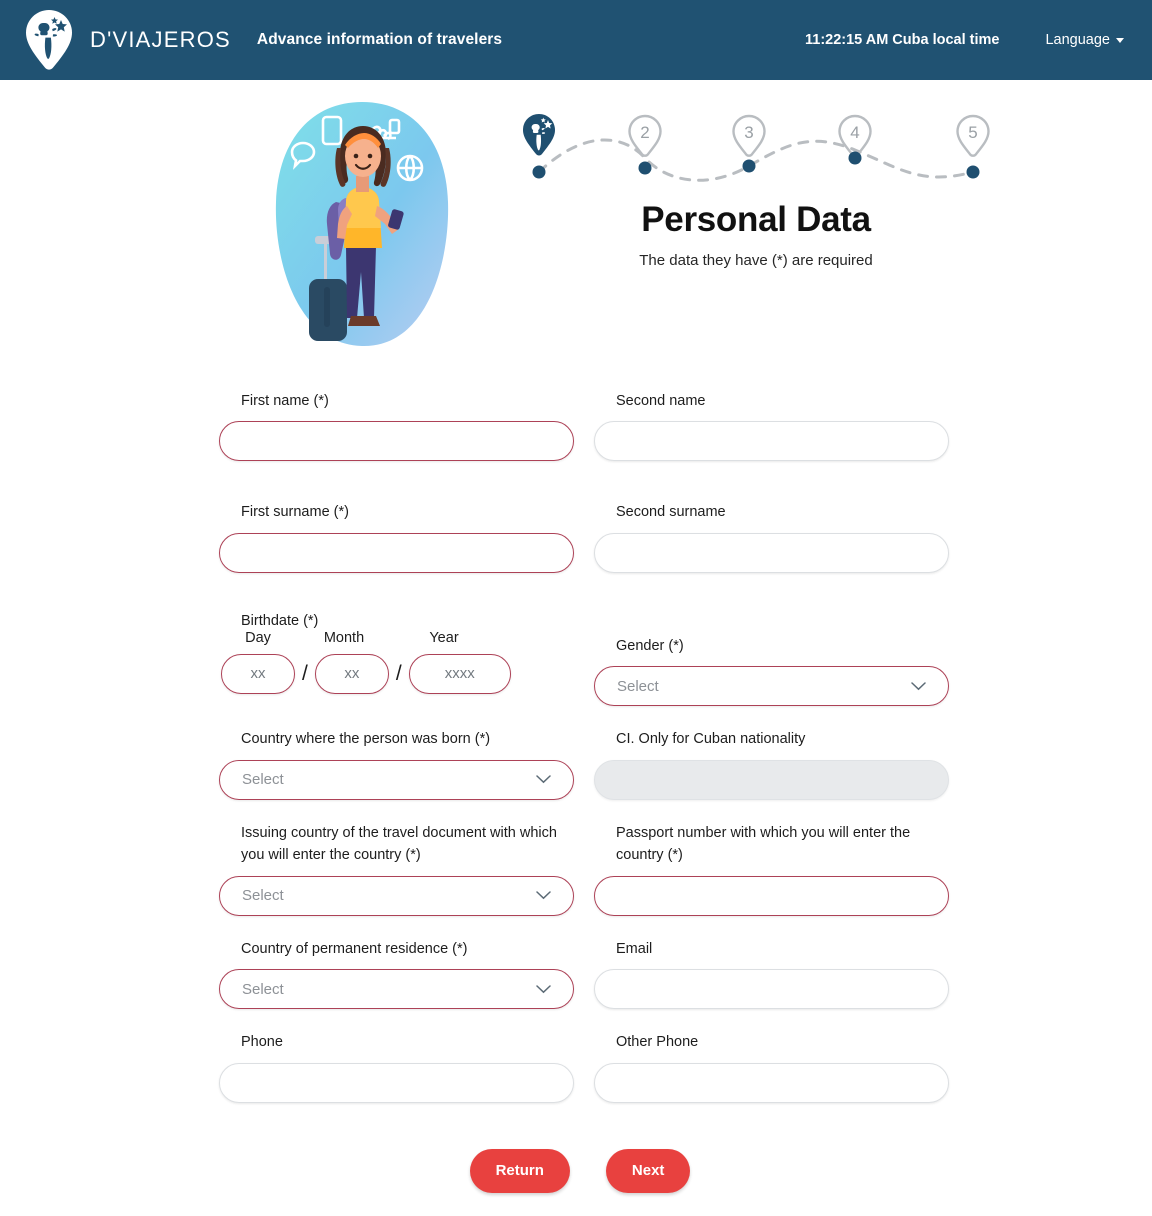 The width and height of the screenshot is (1152, 1216). What do you see at coordinates (396, 441) in the screenshot?
I see `first-name-input` at bounding box center [396, 441].